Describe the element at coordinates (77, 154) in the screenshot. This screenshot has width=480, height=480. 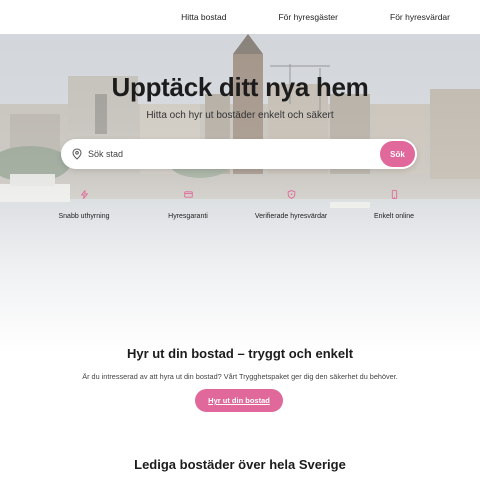
I see `location-pin-icon` at that location.